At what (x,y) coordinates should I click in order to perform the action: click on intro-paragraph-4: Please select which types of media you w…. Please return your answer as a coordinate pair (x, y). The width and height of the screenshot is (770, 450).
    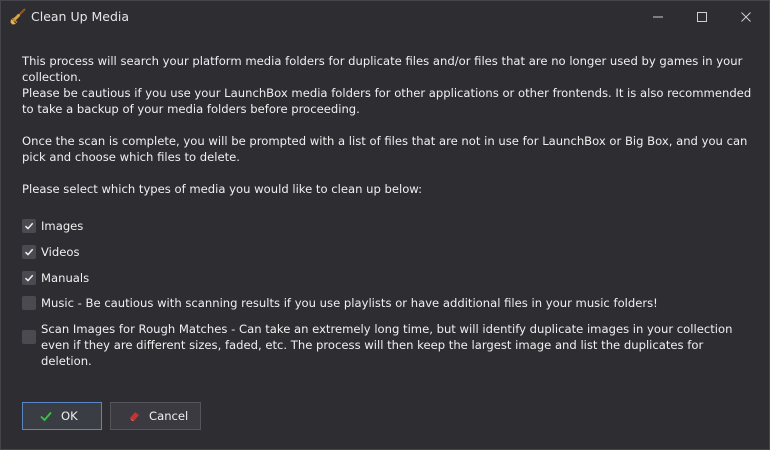
    Looking at the image, I should click on (222, 189).